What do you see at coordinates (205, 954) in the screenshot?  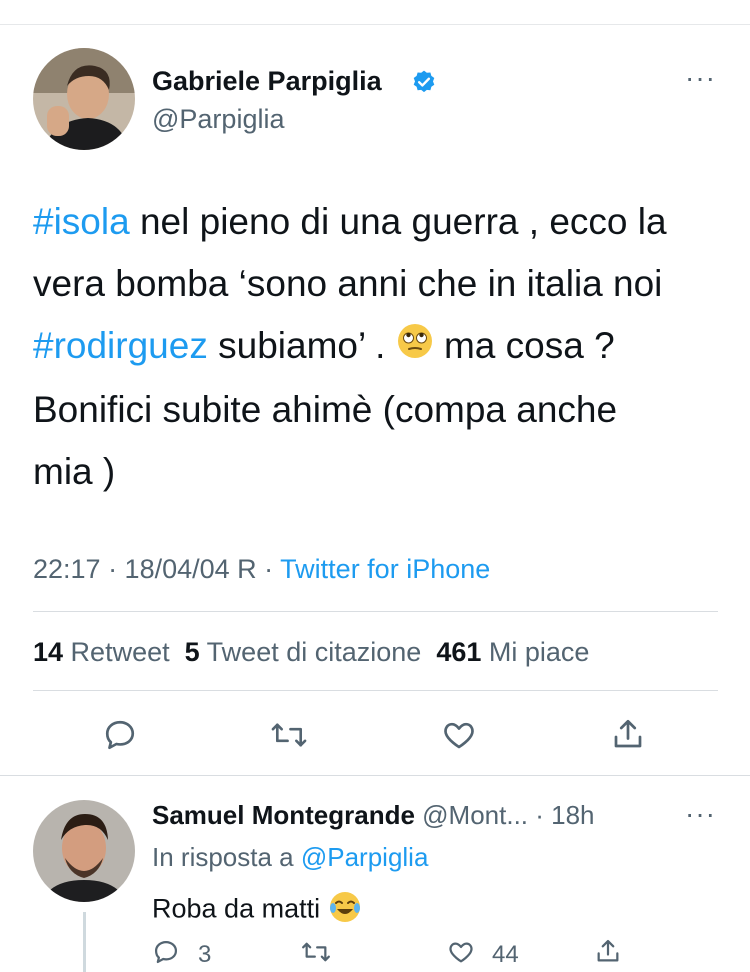 I see `reply-replies-count: 3` at bounding box center [205, 954].